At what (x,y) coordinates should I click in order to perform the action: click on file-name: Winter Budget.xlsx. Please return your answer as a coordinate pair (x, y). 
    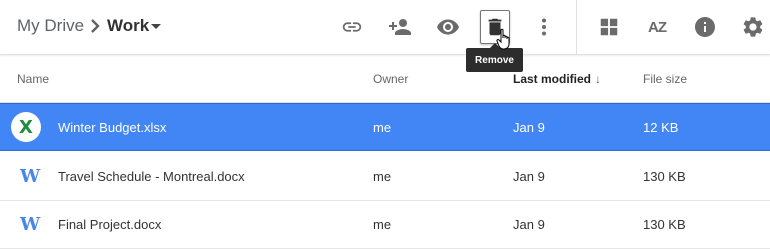
    Looking at the image, I should click on (112, 127).